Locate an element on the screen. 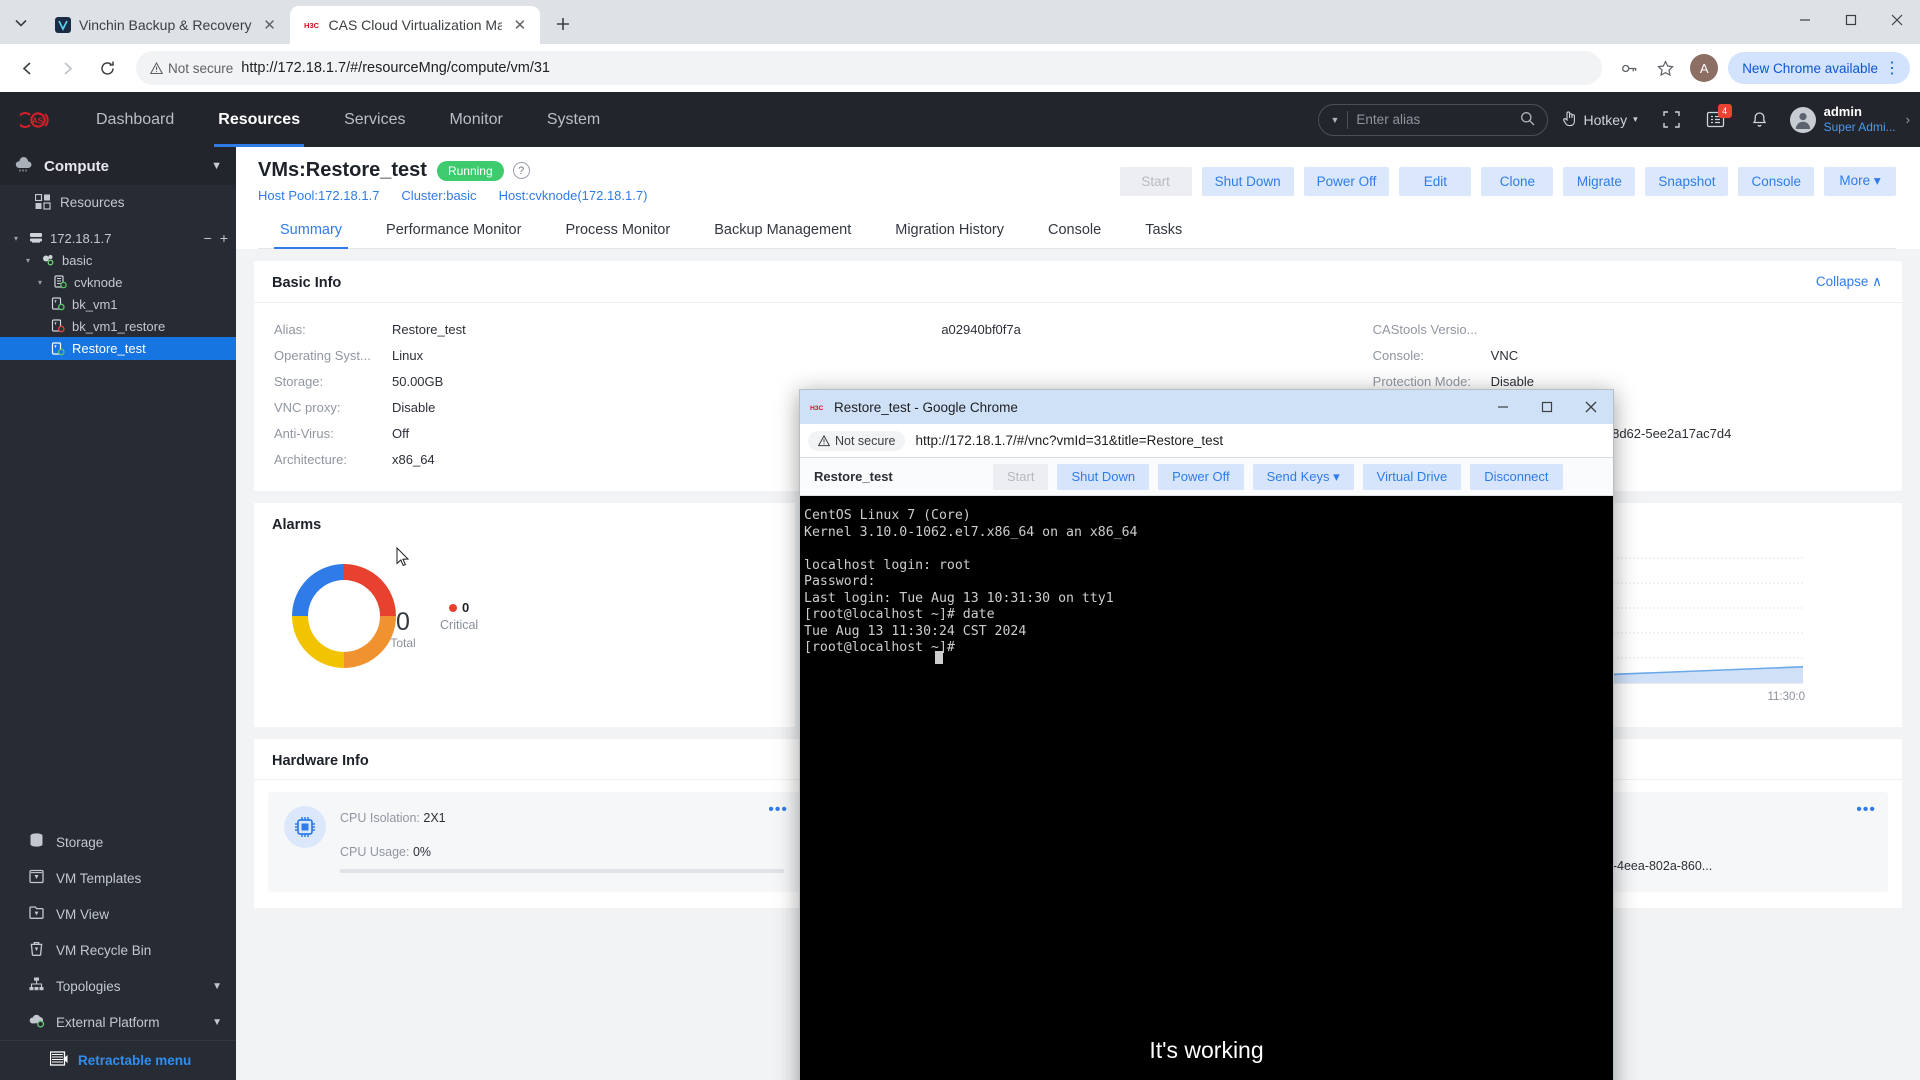 The height and width of the screenshot is (1080, 1920). help-icon: ? is located at coordinates (521, 170).